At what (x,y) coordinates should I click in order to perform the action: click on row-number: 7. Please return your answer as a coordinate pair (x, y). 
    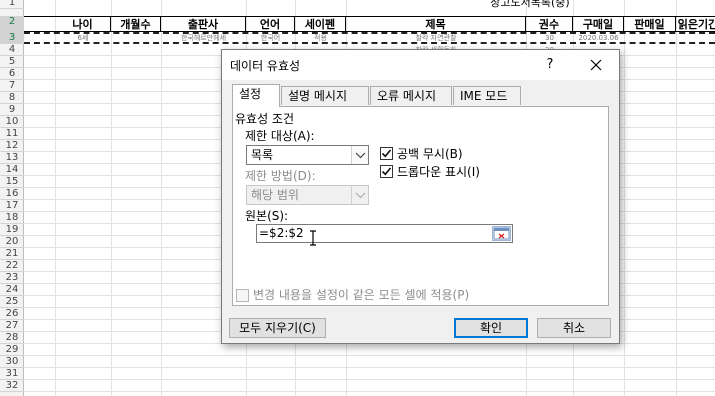
    Looking at the image, I should click on (12, 86).